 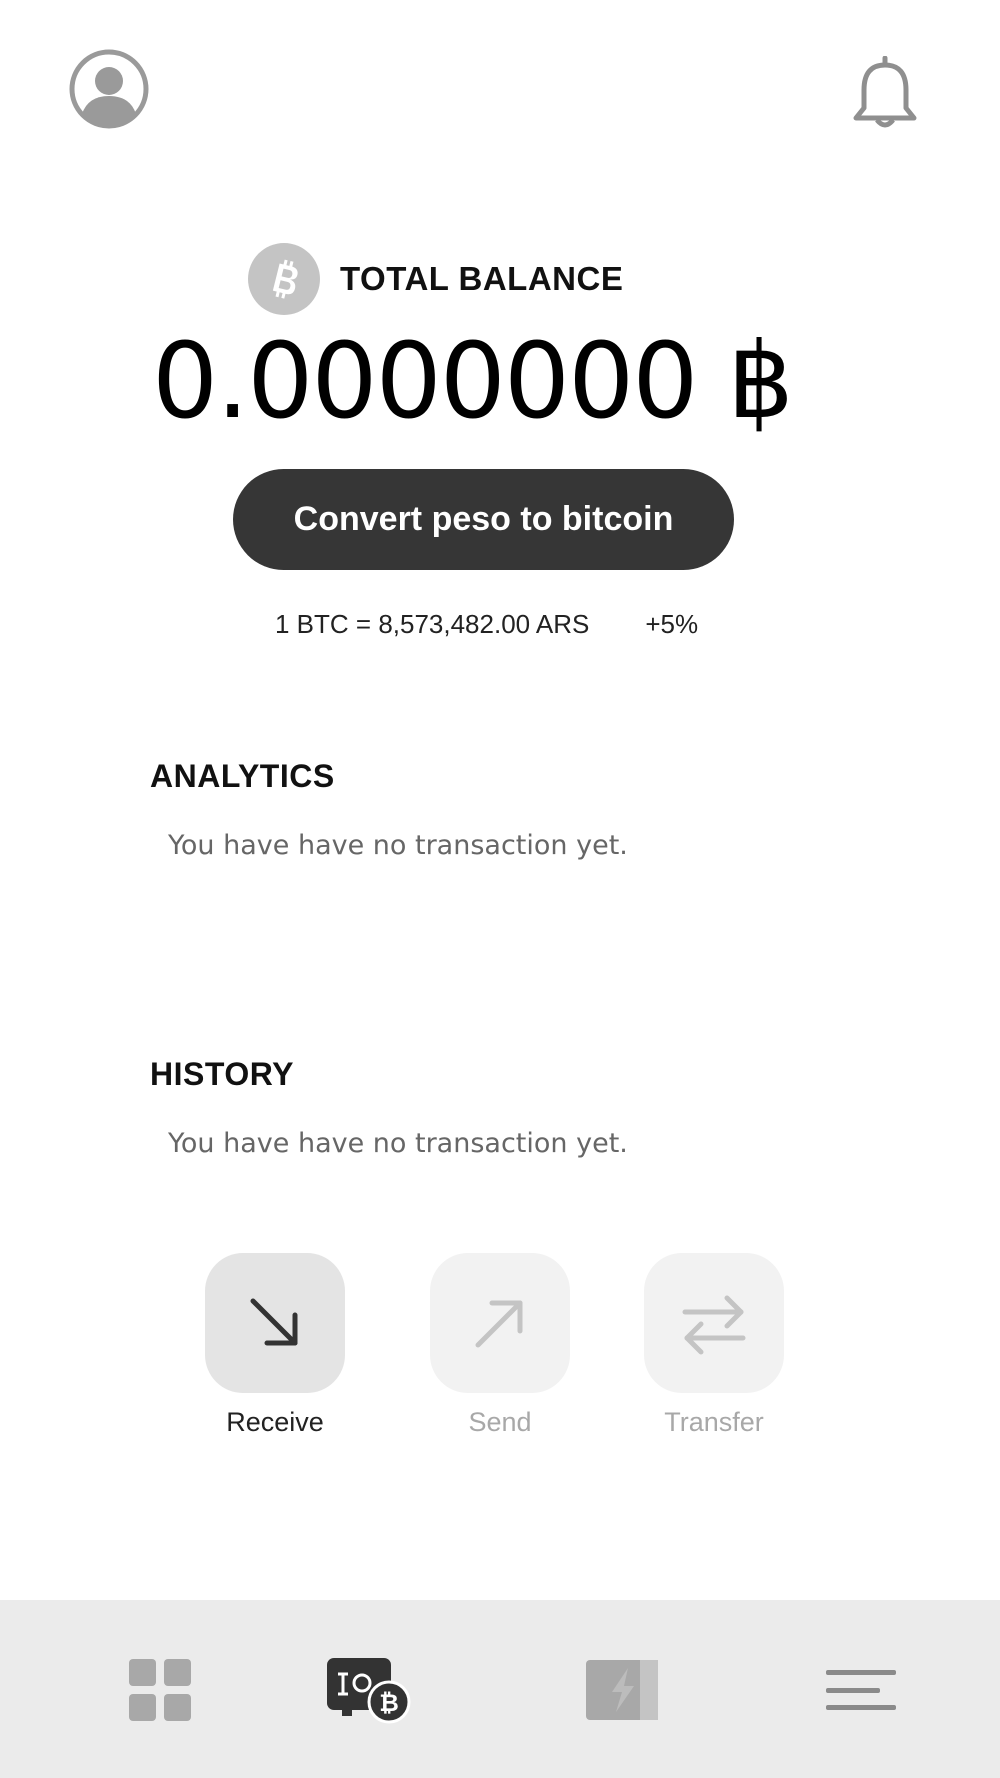 I want to click on receive-button, so click(x=275, y=1323).